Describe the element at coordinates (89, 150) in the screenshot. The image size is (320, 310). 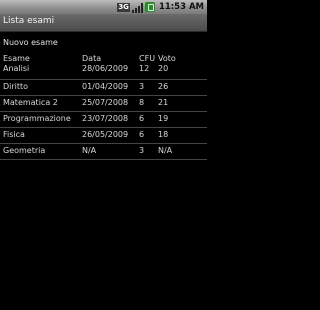
I see `exam-date: N/A` at that location.